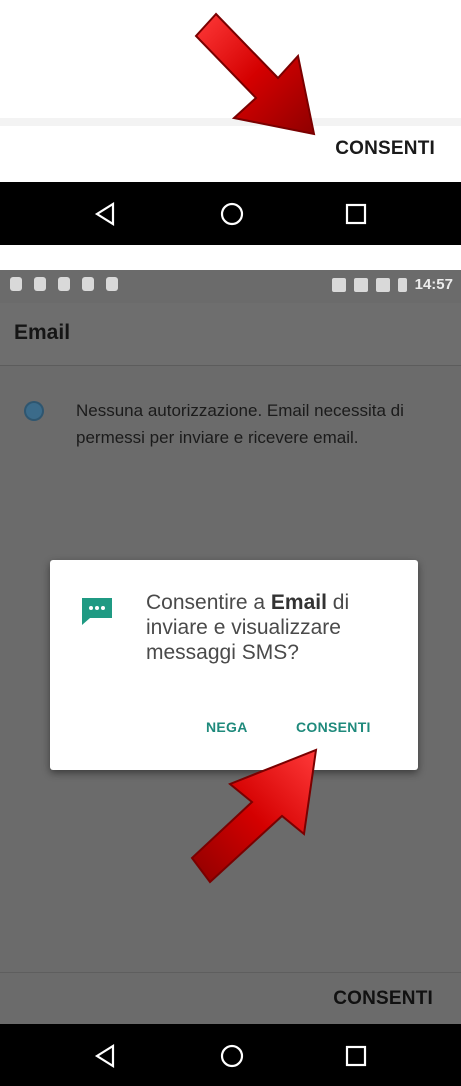 The width and height of the screenshot is (461, 1086). Describe the element at coordinates (230, 286) in the screenshot. I see `status-bar: 14:57` at that location.